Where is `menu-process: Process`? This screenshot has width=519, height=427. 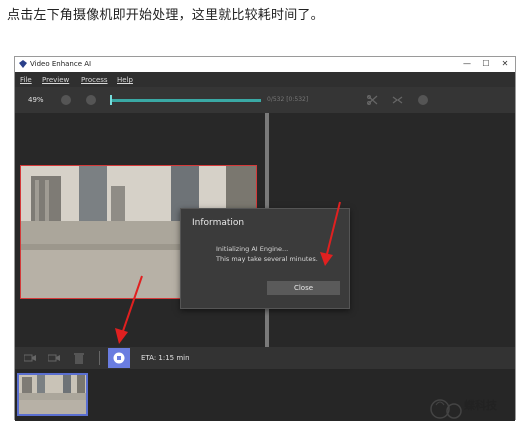
menu-process: Process is located at coordinates (94, 80).